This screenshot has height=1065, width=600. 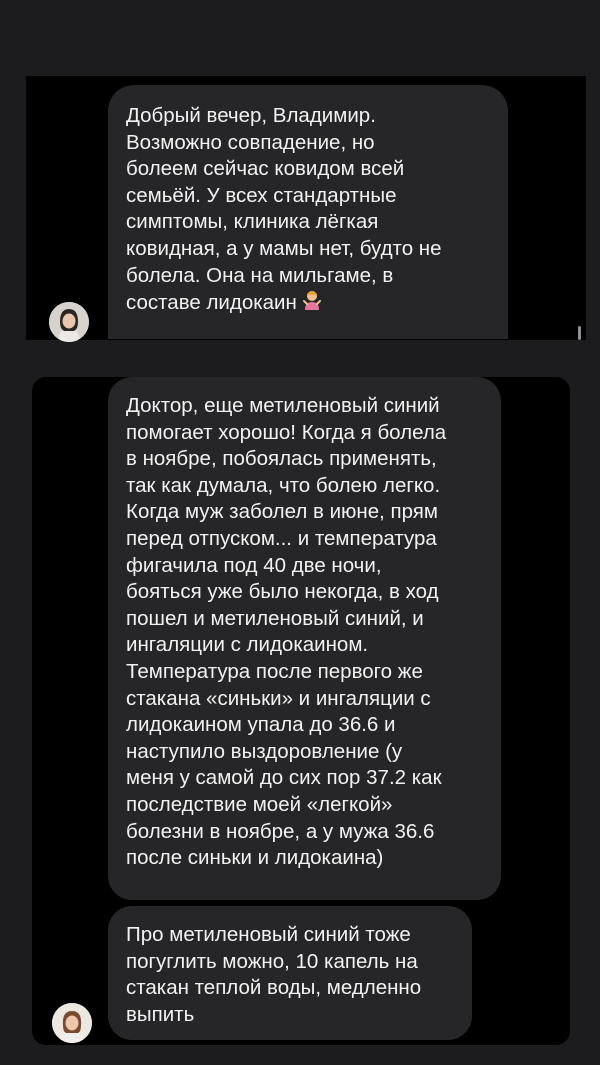 What do you see at coordinates (278, 698) in the screenshot?
I see `message-line: стакана «синьки» и ингаляции с` at bounding box center [278, 698].